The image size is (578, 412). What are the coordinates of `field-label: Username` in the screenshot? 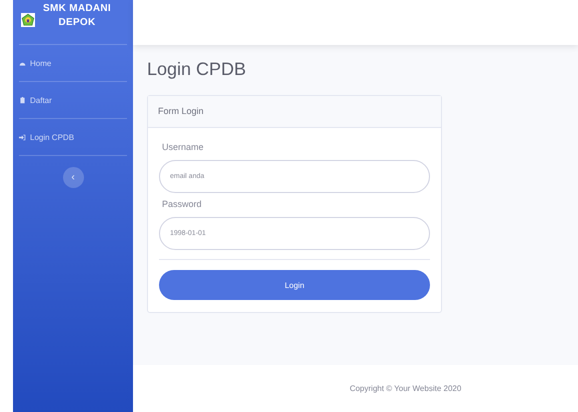 It's located at (183, 147).